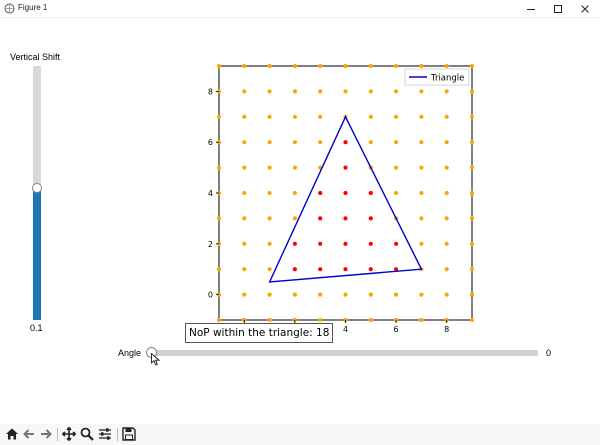 Image resolution: width=600 pixels, height=445 pixels. What do you see at coordinates (447, 79) in the screenshot?
I see `legend-label: Triangle` at bounding box center [447, 79].